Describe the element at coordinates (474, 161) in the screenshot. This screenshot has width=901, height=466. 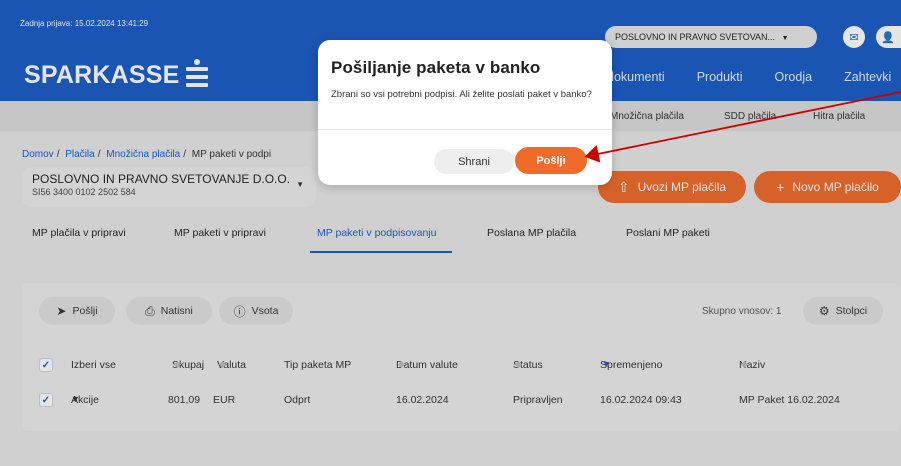
I see `save-button: Shrani` at that location.